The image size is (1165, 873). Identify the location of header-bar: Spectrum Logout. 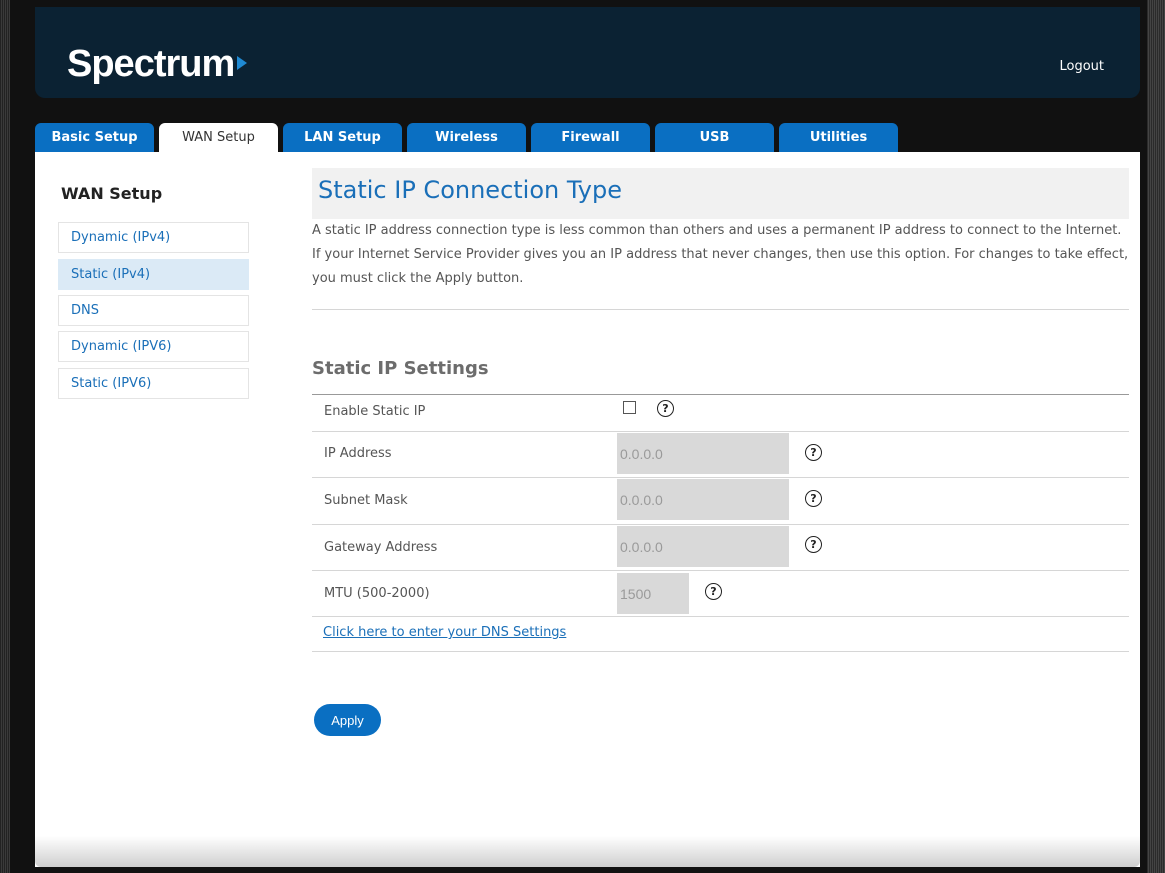
(587, 52).